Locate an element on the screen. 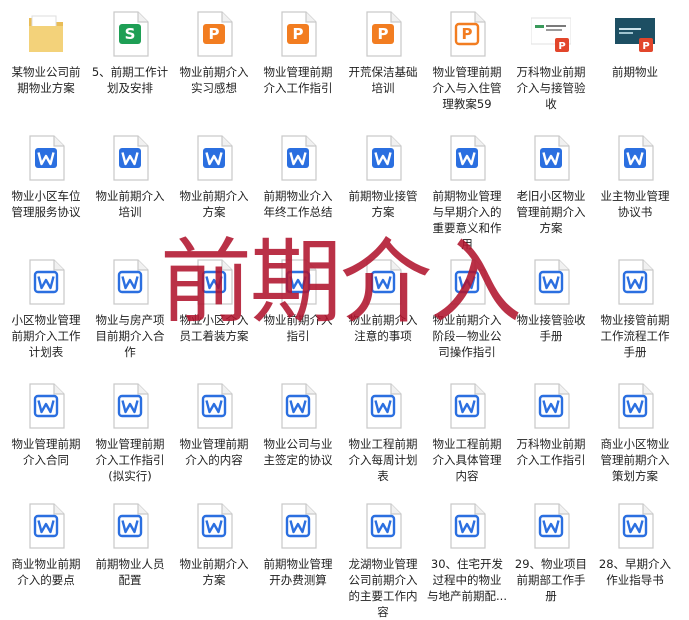  file-item: 物业工程前期介入具体管理内容 is located at coordinates (467, 433).